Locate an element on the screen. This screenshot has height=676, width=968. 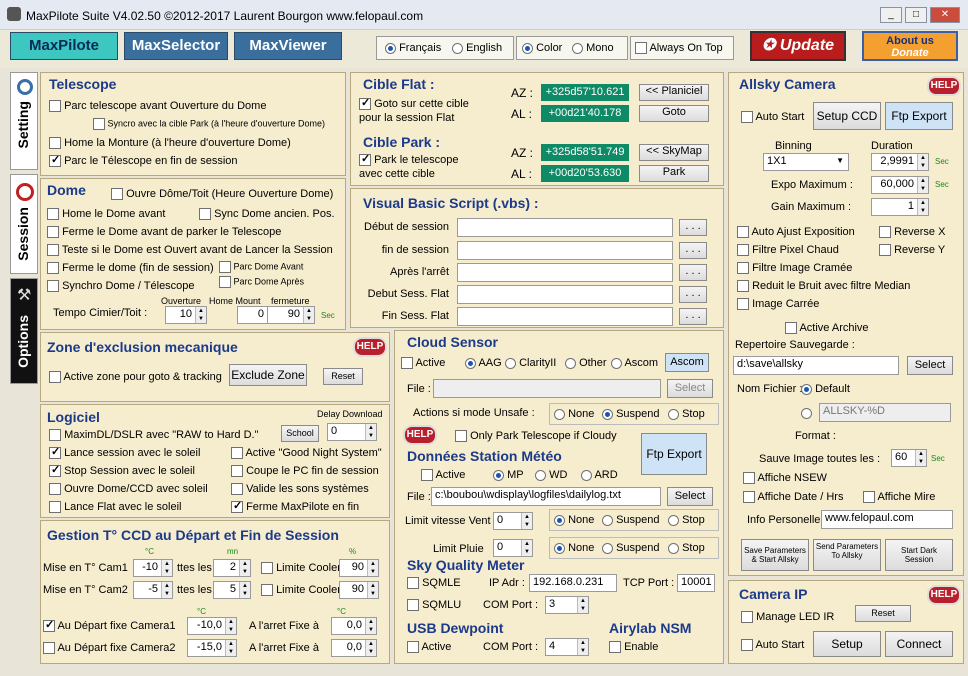
vbs-debut-input is located at coordinates (565, 227).